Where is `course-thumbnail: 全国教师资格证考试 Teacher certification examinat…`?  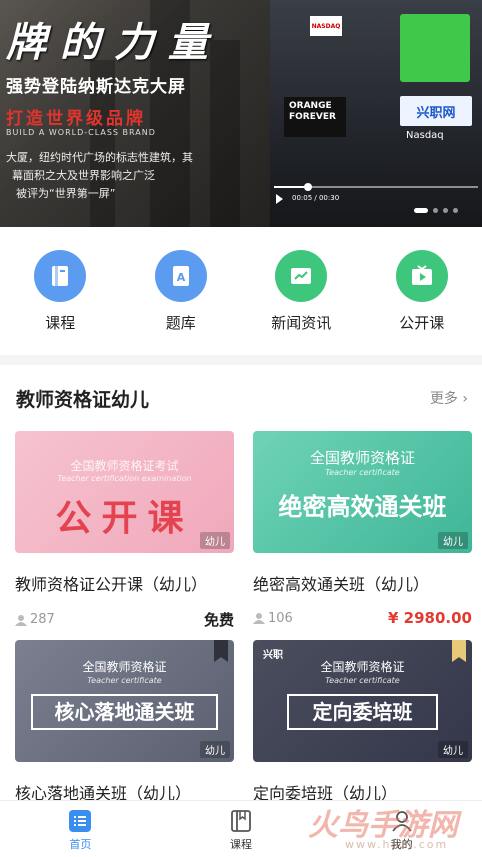
course-thumbnail: 全国教师资格证考试 Teacher certification examinat… is located at coordinates (124, 492).